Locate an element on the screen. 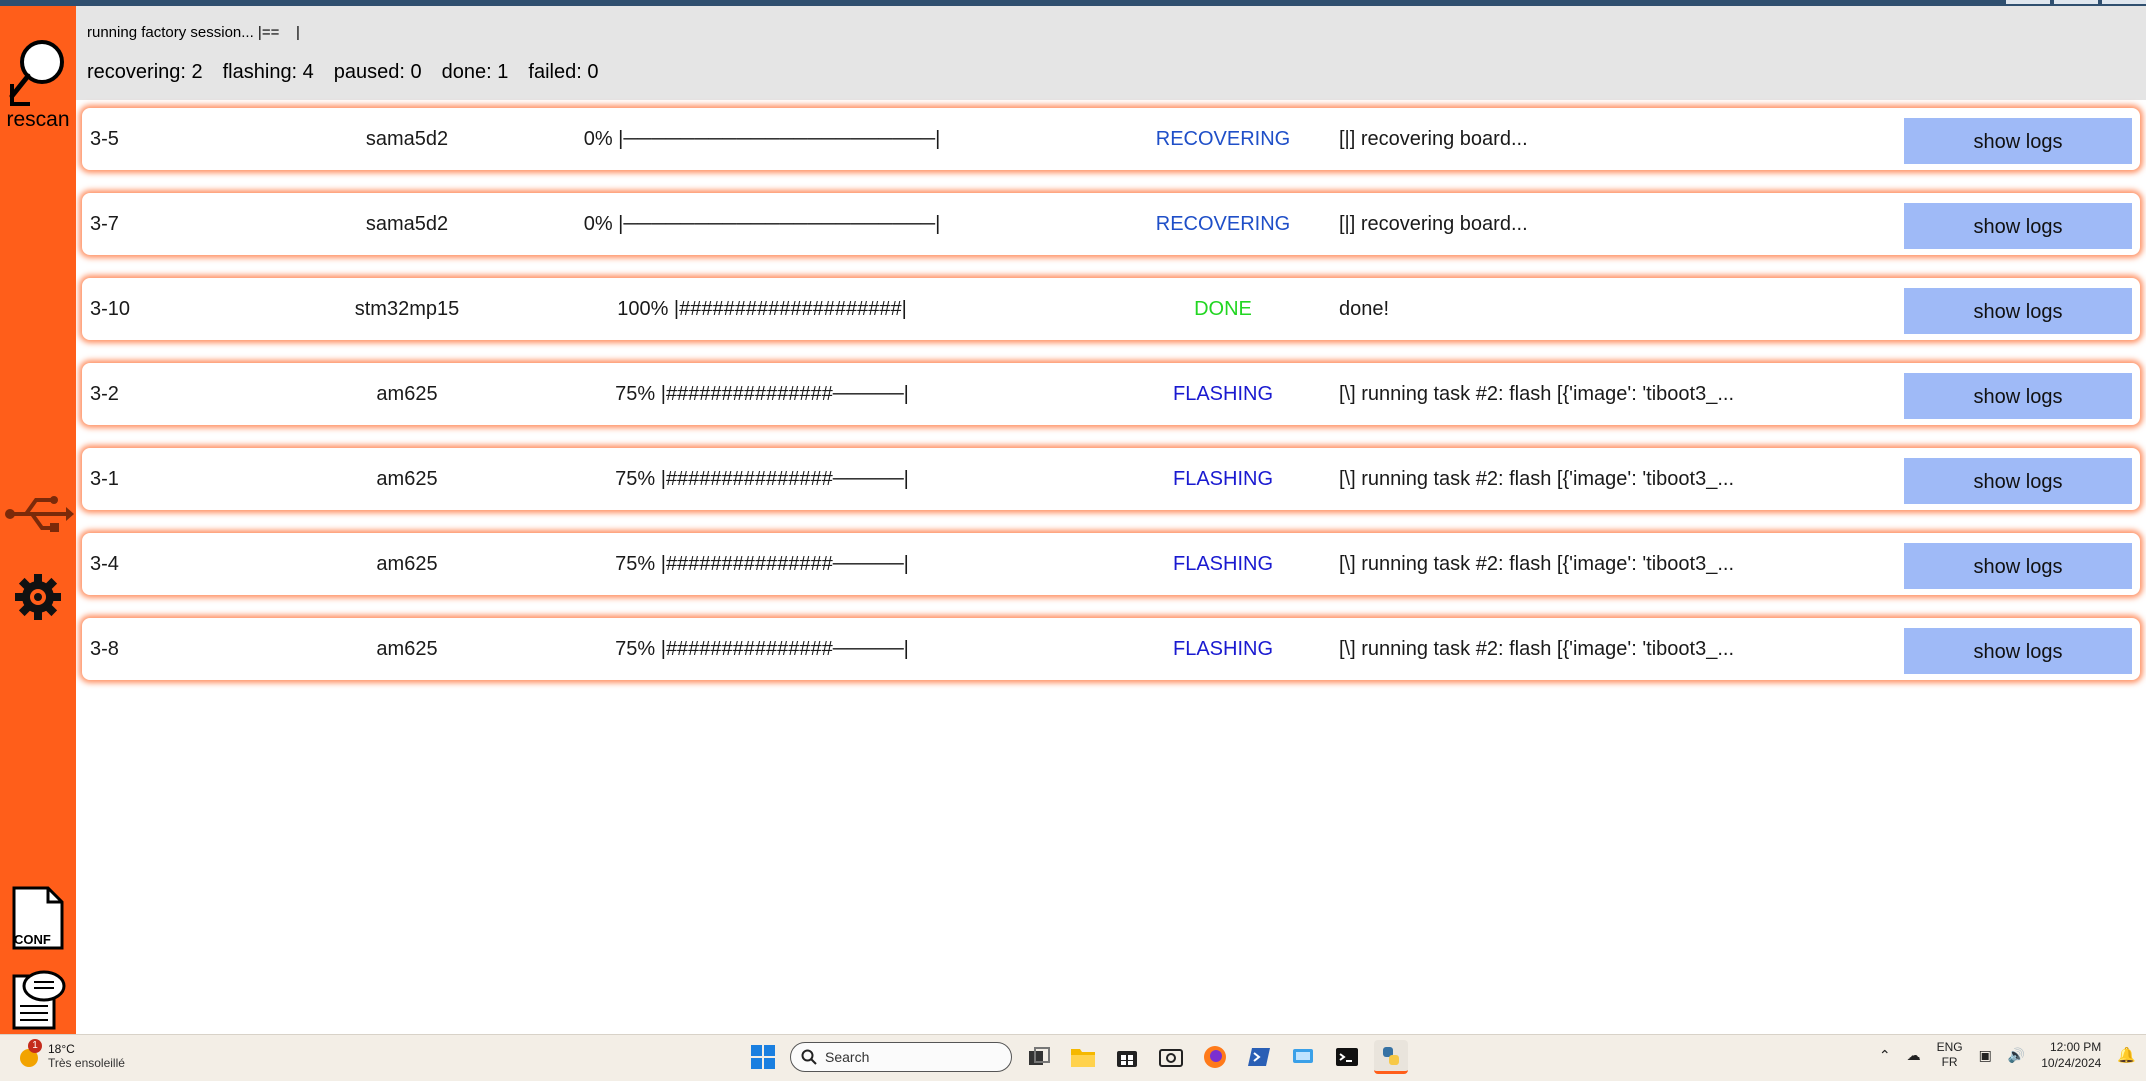 This screenshot has width=2146, height=1081. weather-description: Très ensoleillé is located at coordinates (86, 1063).